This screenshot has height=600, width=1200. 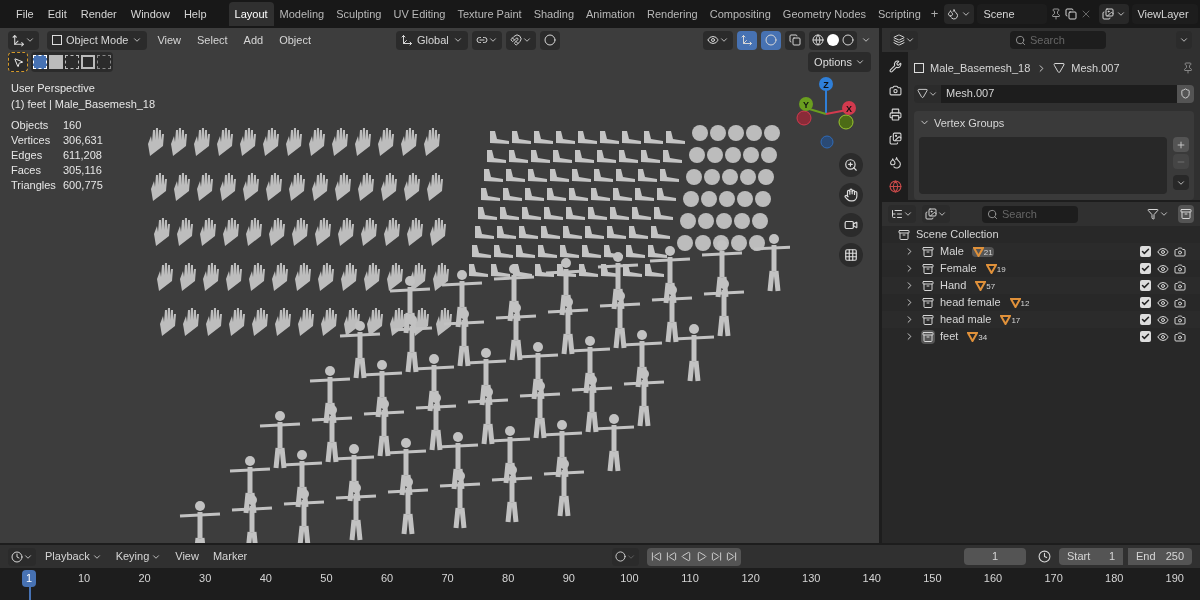 I want to click on overlay-toggle, so click(x=771, y=40).